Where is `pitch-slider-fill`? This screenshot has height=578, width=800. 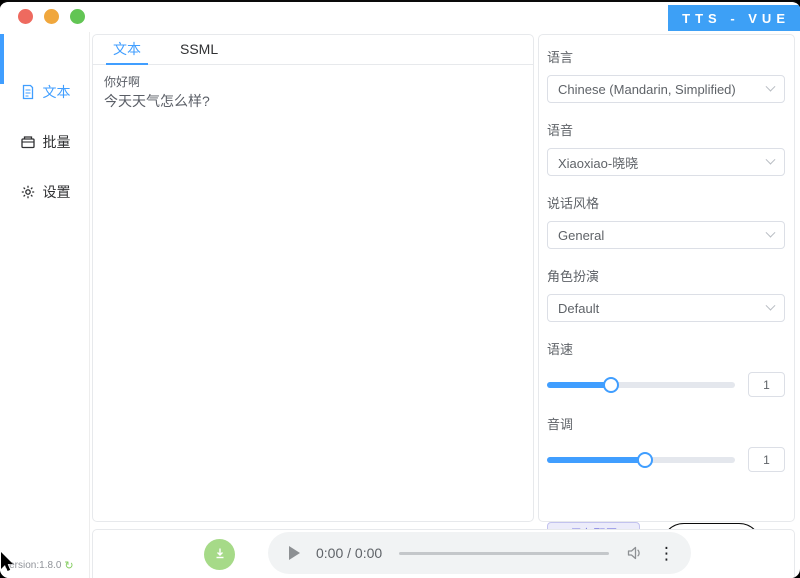
pitch-slider-fill is located at coordinates (596, 459).